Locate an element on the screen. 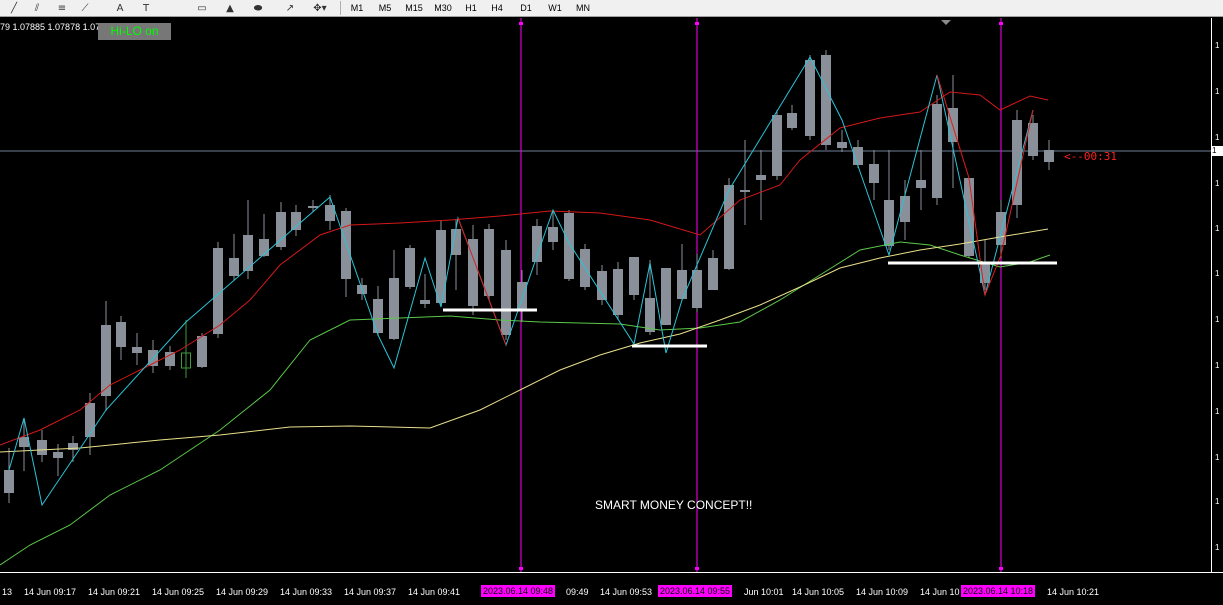 This screenshot has height=605, width=1223. time-label: 13 is located at coordinates (7, 592).